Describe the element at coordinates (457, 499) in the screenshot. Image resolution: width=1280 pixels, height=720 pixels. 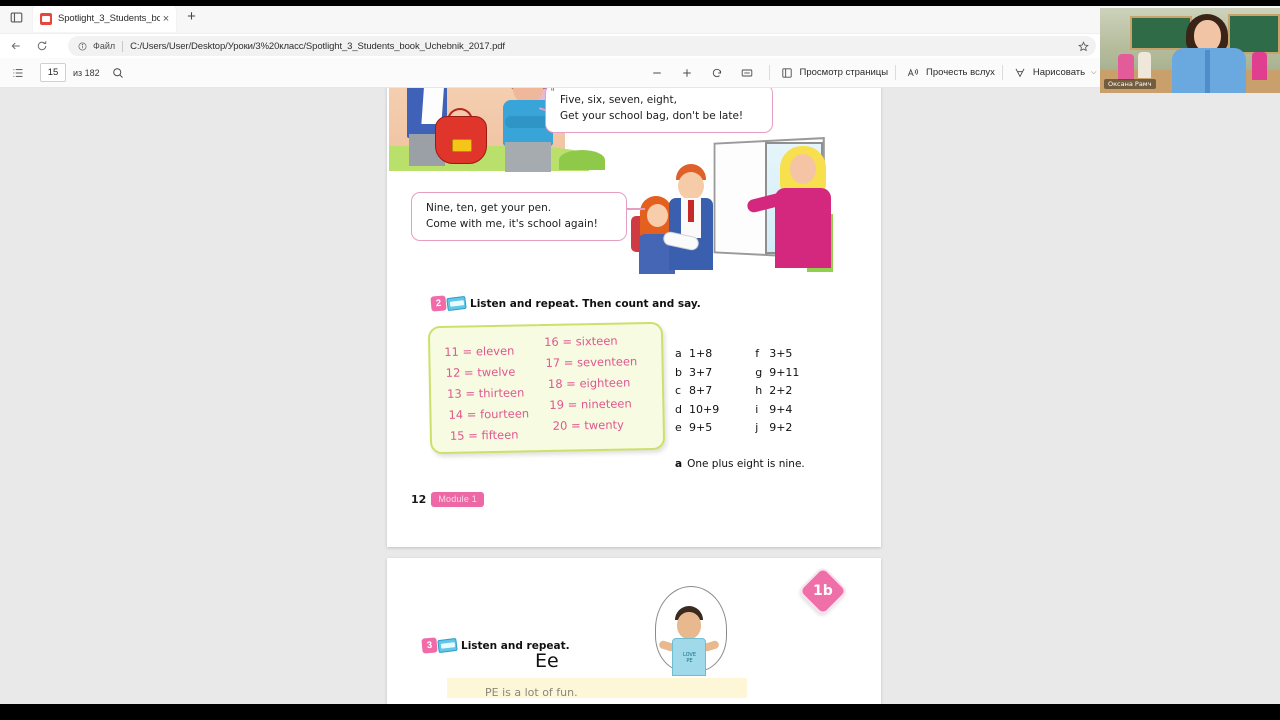
I see `module-tag: Module 1` at that location.